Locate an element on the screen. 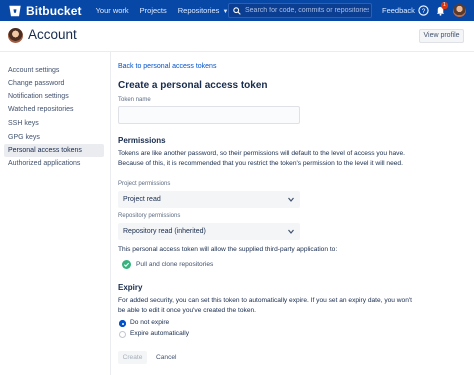  bitbucket-icon is located at coordinates (15, 10).